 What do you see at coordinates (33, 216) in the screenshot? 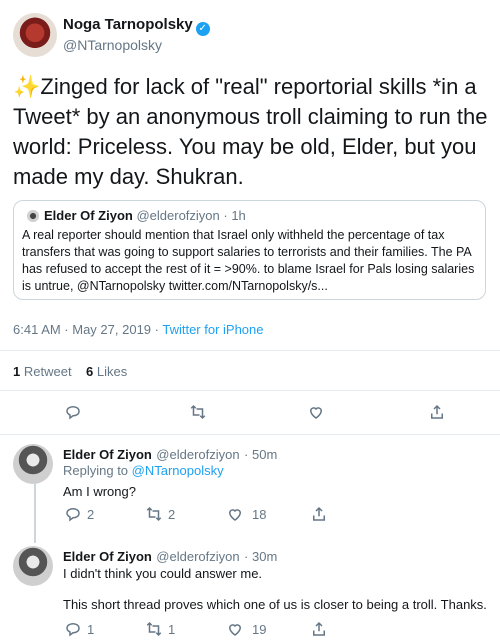
I see `quoted-avatar` at bounding box center [33, 216].